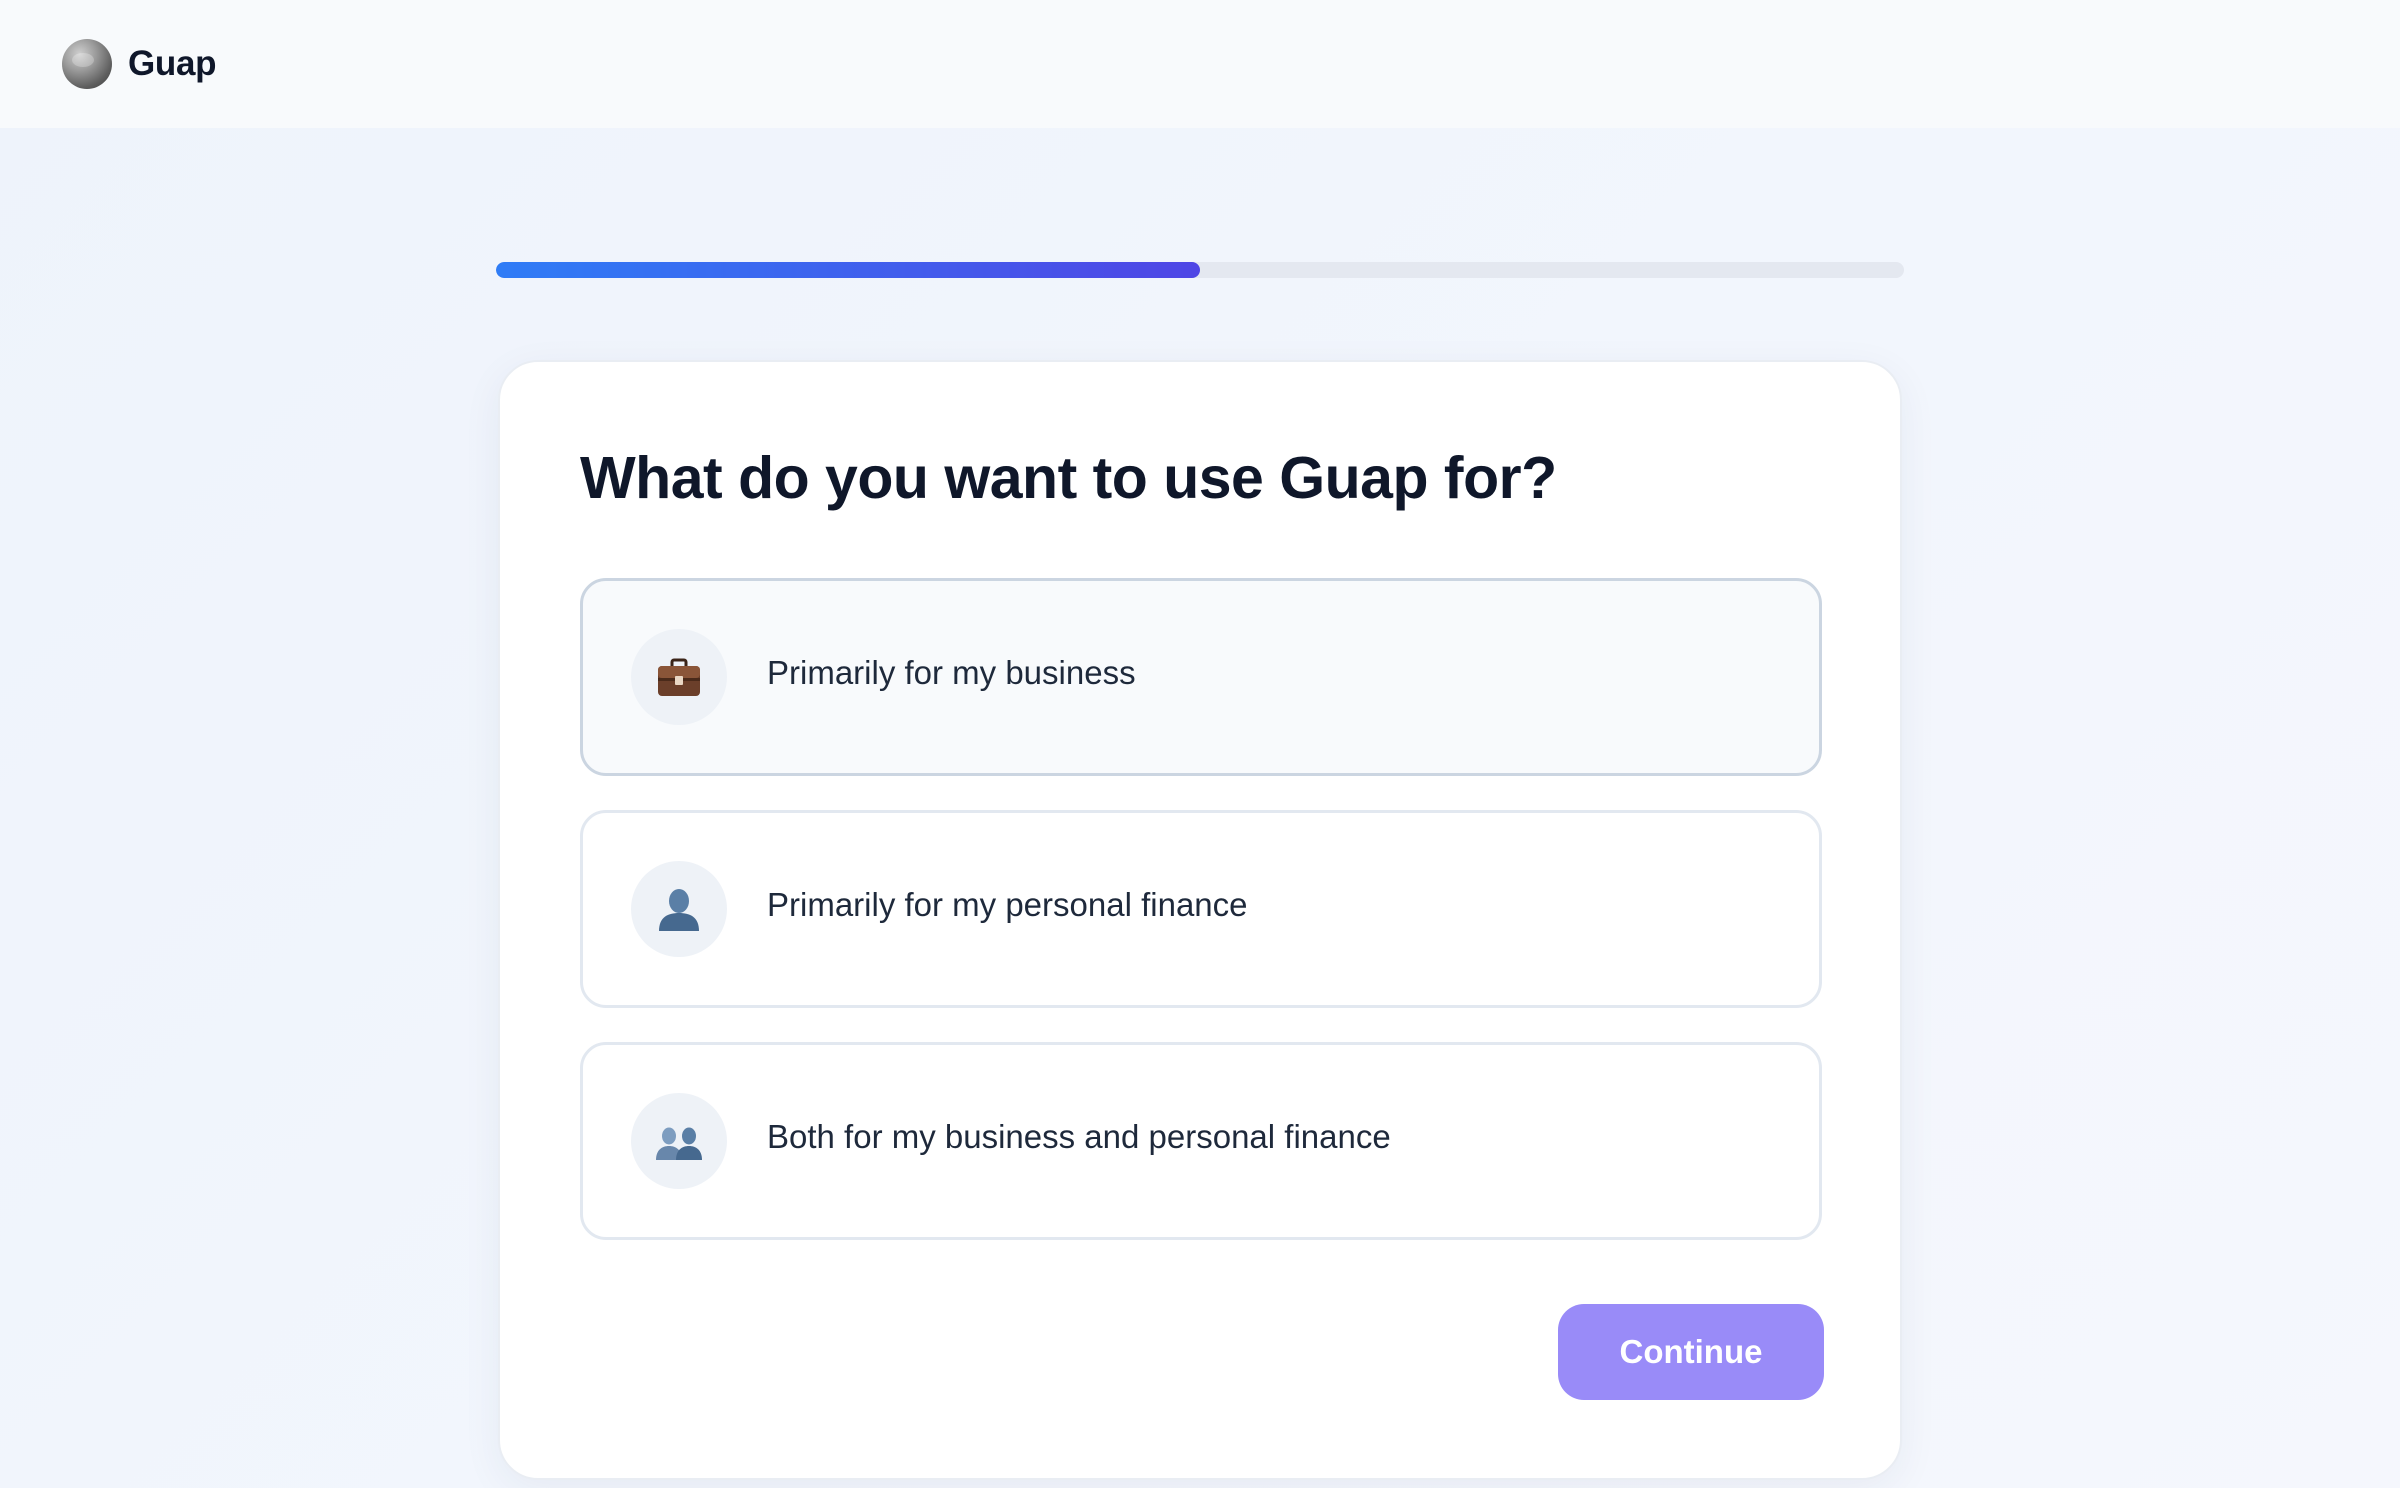 This screenshot has height=1488, width=2400. I want to click on two-people-icon, so click(679, 1141).